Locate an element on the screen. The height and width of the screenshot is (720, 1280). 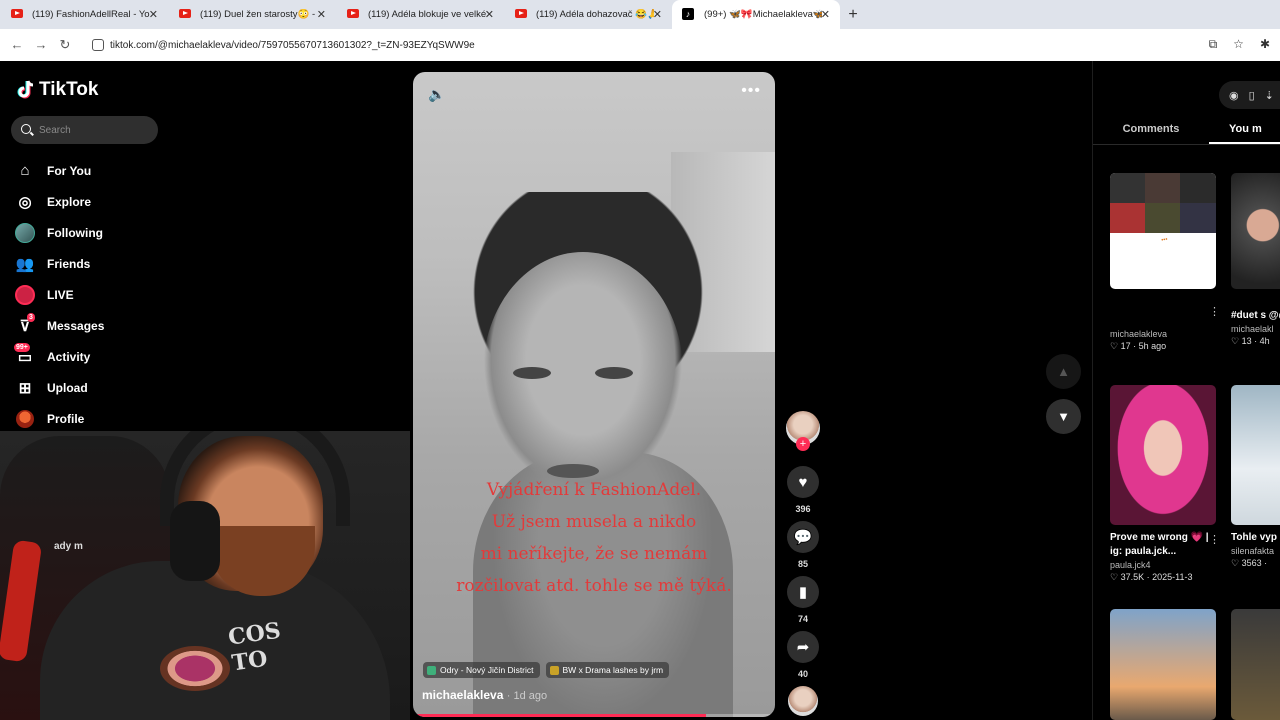
browser-tab-2: (119) Adéla blokuje ve velkém ✕ is located at coordinates (420, 14).